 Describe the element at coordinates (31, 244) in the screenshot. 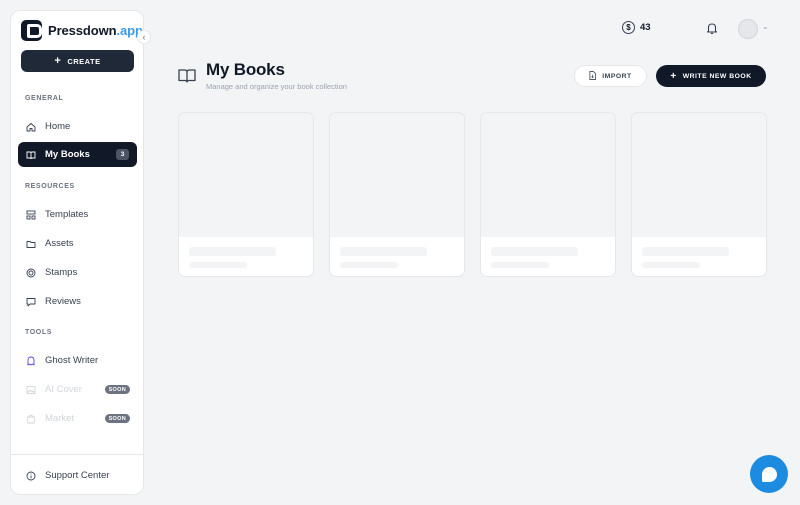

I see `folder-icon` at that location.